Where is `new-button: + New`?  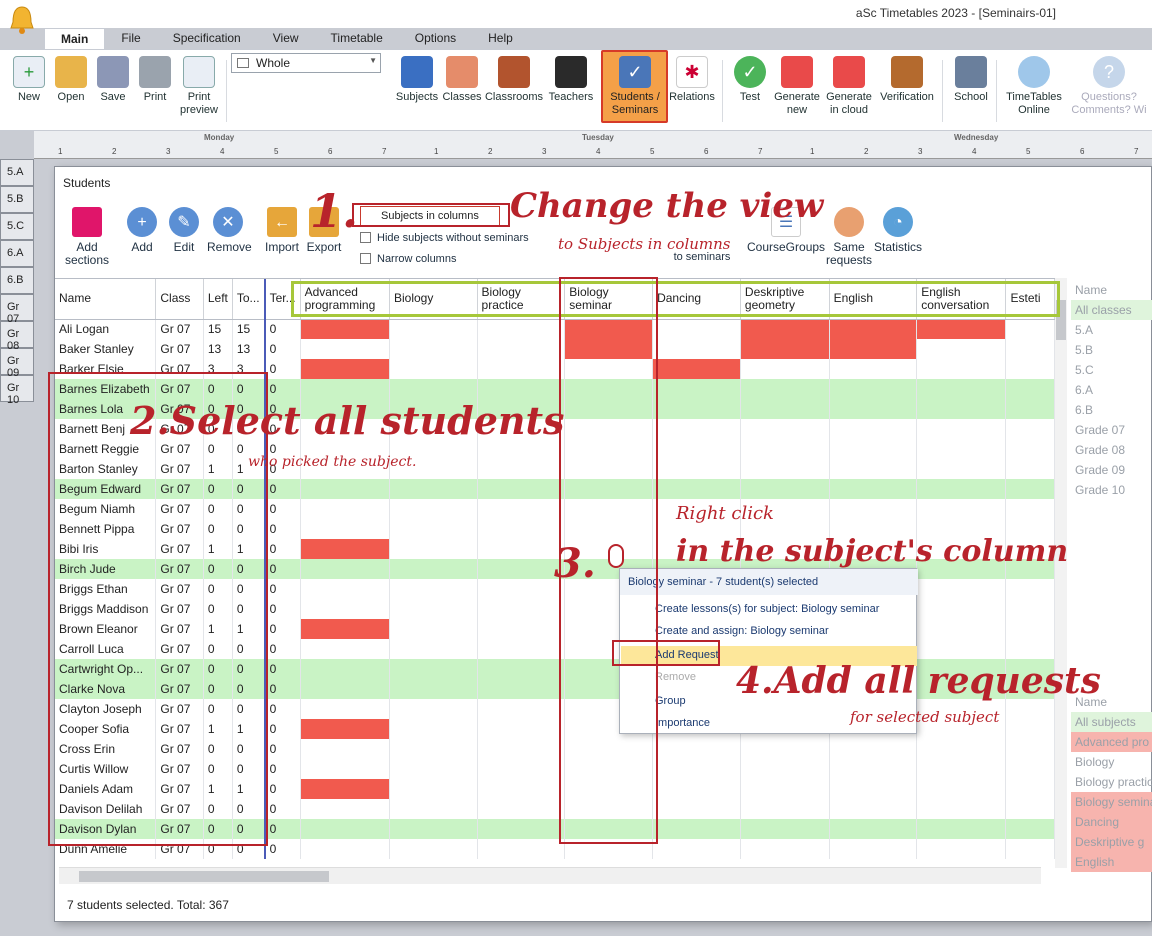
new-button: + New is located at coordinates (29, 80).